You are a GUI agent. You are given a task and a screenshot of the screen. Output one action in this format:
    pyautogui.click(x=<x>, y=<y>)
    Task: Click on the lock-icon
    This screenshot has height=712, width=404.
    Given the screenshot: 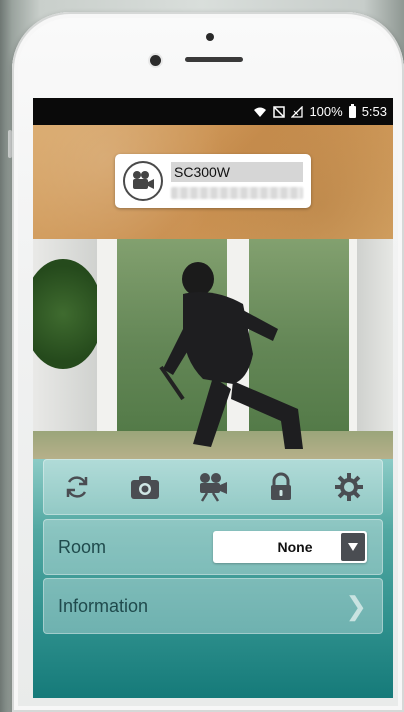 What is the action you would take?
    pyautogui.click(x=281, y=487)
    